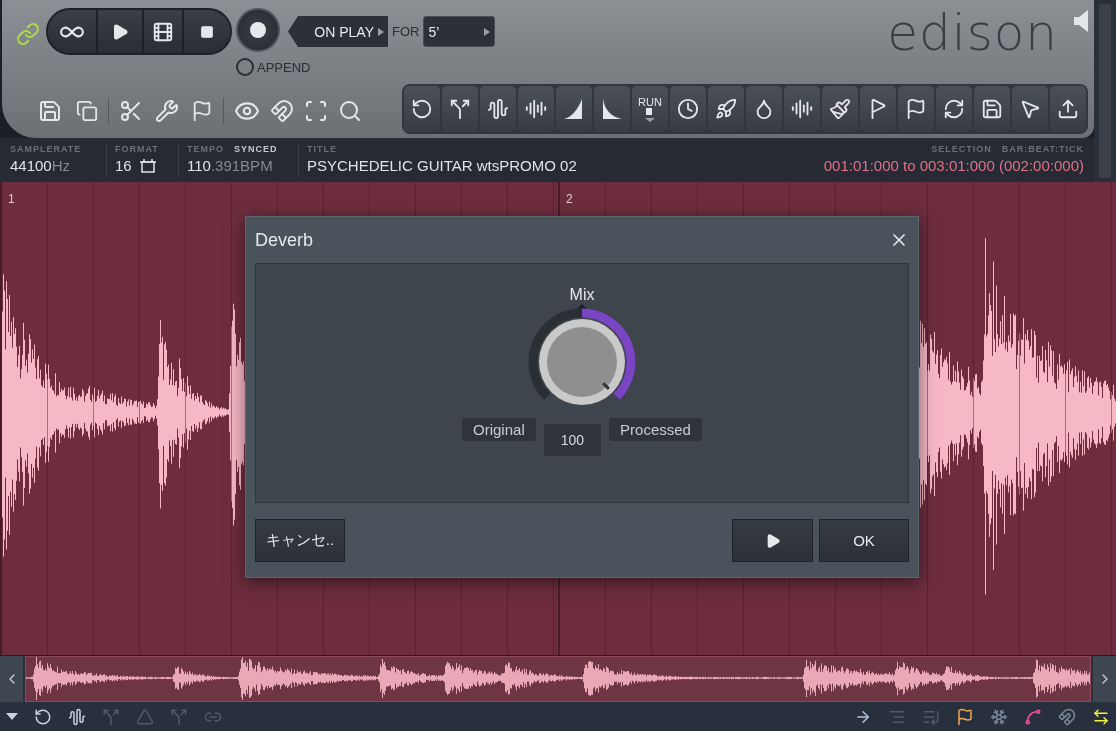 Image resolution: width=1116 pixels, height=731 pixels. I want to click on scissors-icon, so click(131, 111).